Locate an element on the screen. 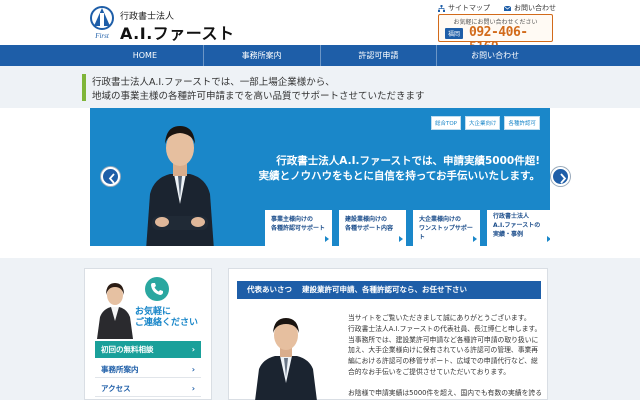 The image size is (640, 400). phone-icon is located at coordinates (157, 289).